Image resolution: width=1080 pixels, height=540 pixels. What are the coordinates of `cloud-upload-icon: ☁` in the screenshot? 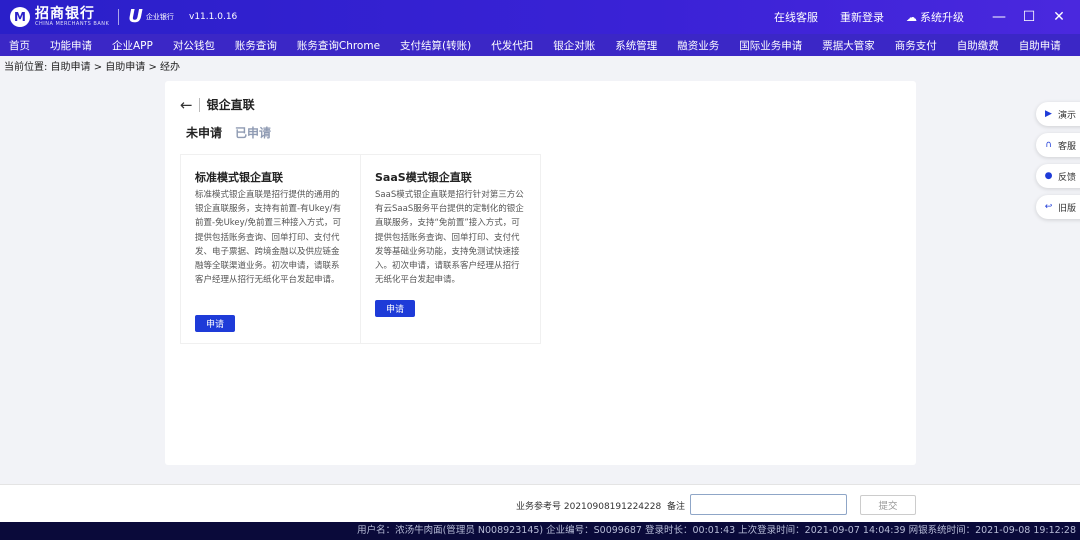 It's located at (911, 17).